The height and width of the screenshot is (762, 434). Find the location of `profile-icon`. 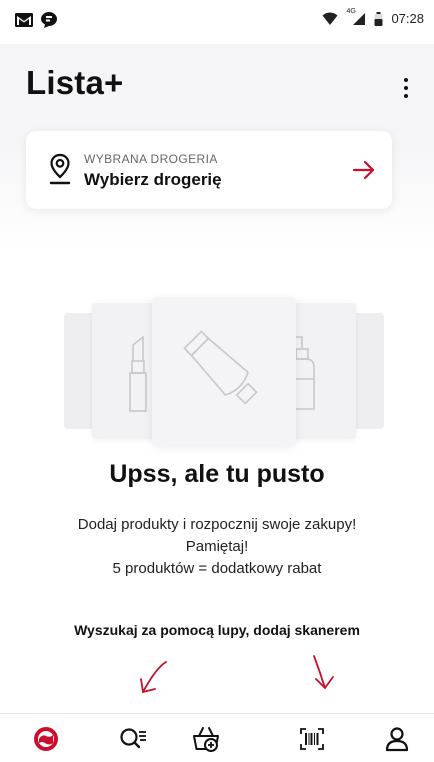

profile-icon is located at coordinates (397, 739).